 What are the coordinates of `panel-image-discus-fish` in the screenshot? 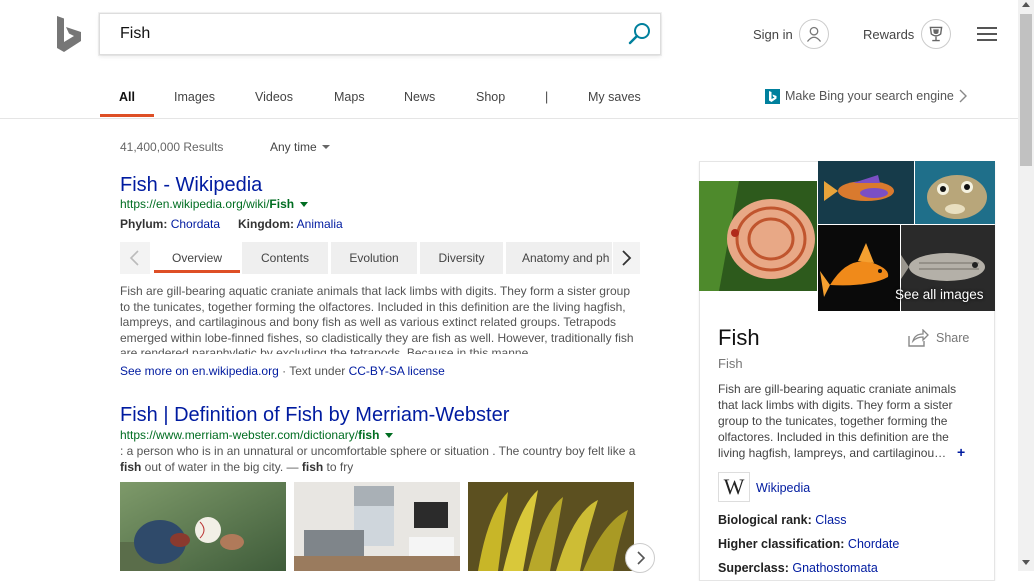 It's located at (758, 236).